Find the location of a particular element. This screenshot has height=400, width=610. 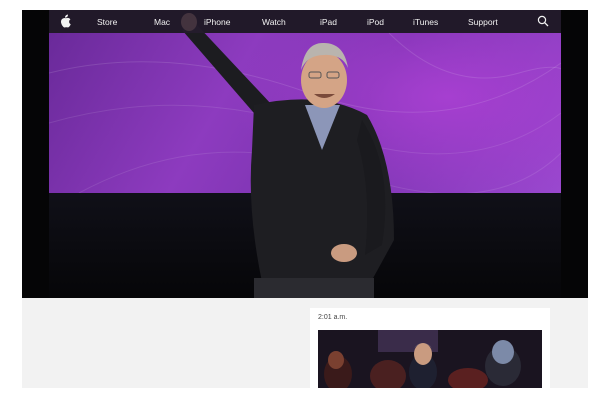

search-icon is located at coordinates (543, 21).